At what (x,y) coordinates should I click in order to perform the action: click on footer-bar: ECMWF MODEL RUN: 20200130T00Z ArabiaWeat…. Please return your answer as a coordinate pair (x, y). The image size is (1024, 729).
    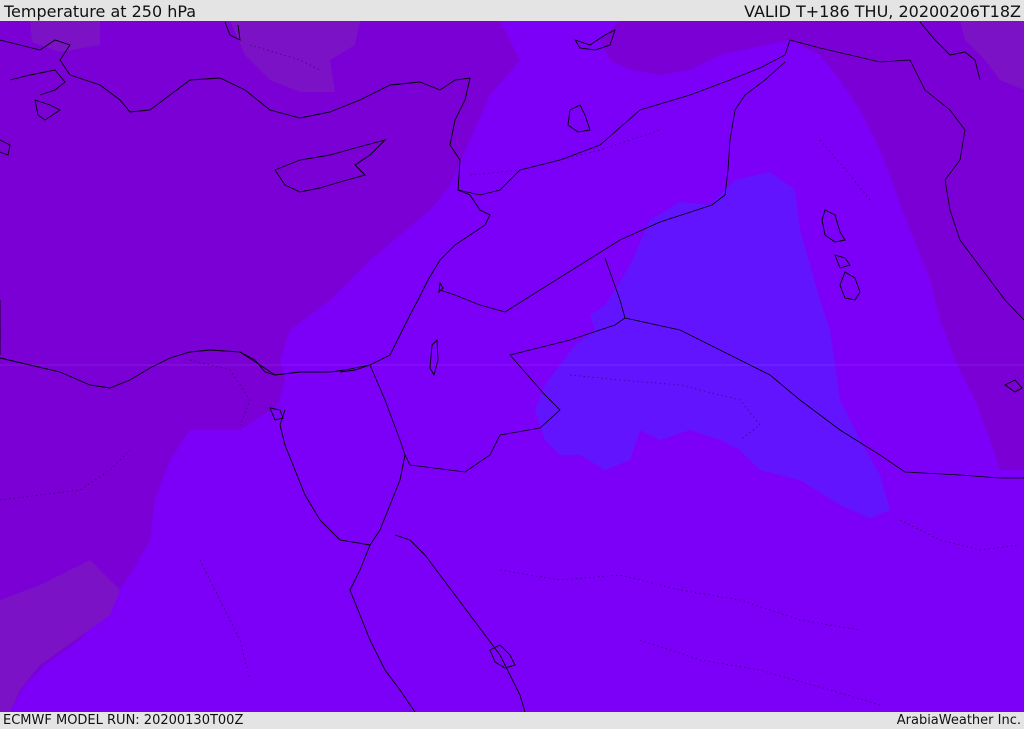
    Looking at the image, I should click on (512, 720).